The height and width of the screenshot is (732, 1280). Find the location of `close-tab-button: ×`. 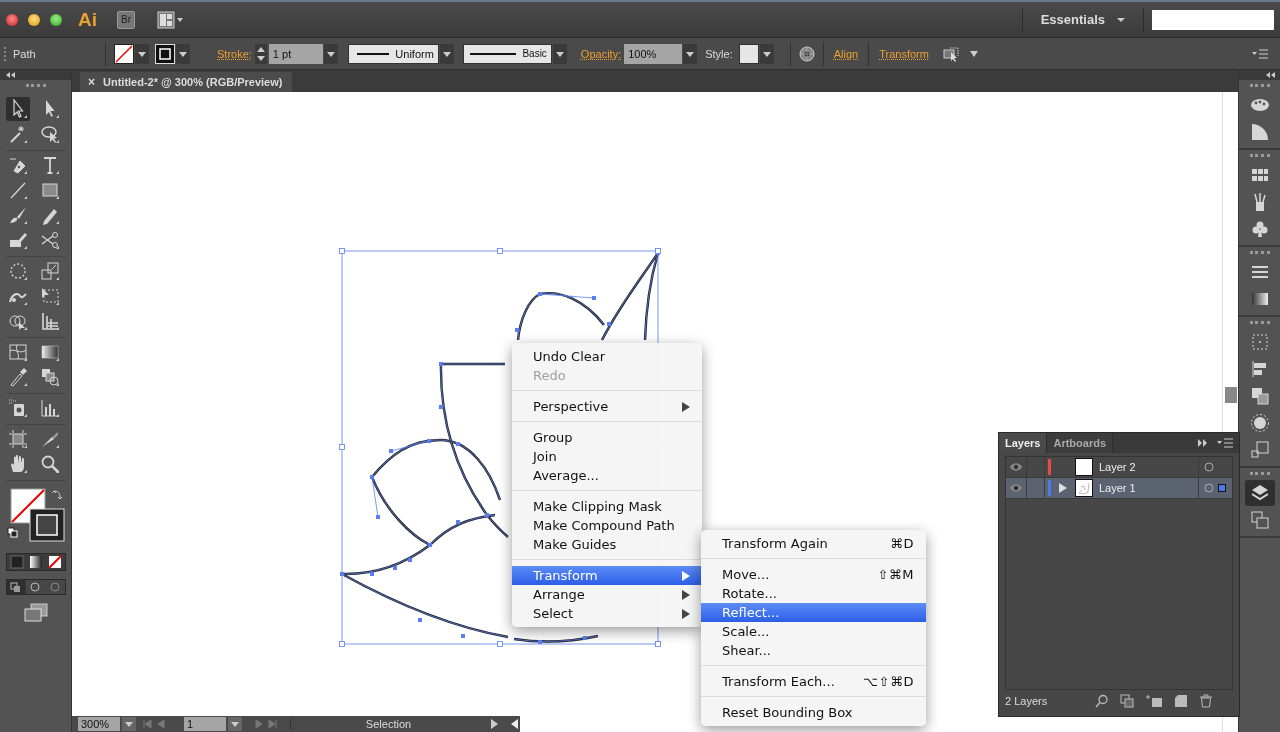

close-tab-button: × is located at coordinates (91, 82).